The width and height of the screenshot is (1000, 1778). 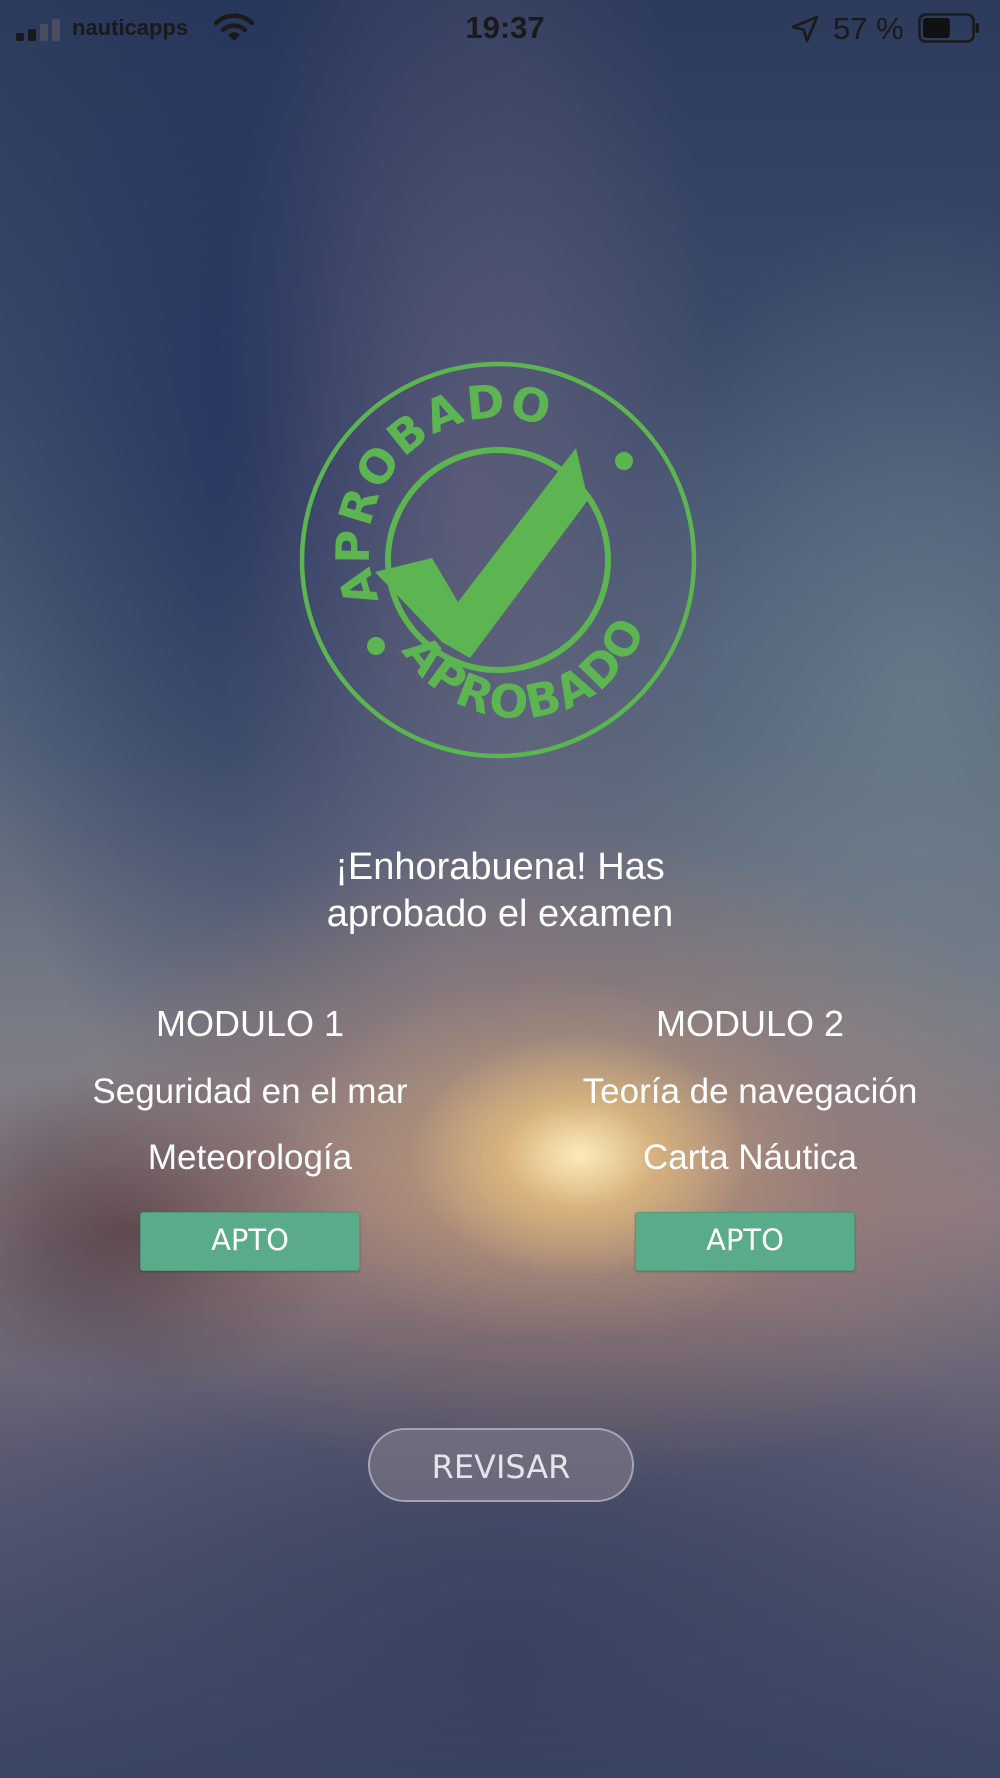 What do you see at coordinates (501, 1465) in the screenshot?
I see `review-button: REVISAR` at bounding box center [501, 1465].